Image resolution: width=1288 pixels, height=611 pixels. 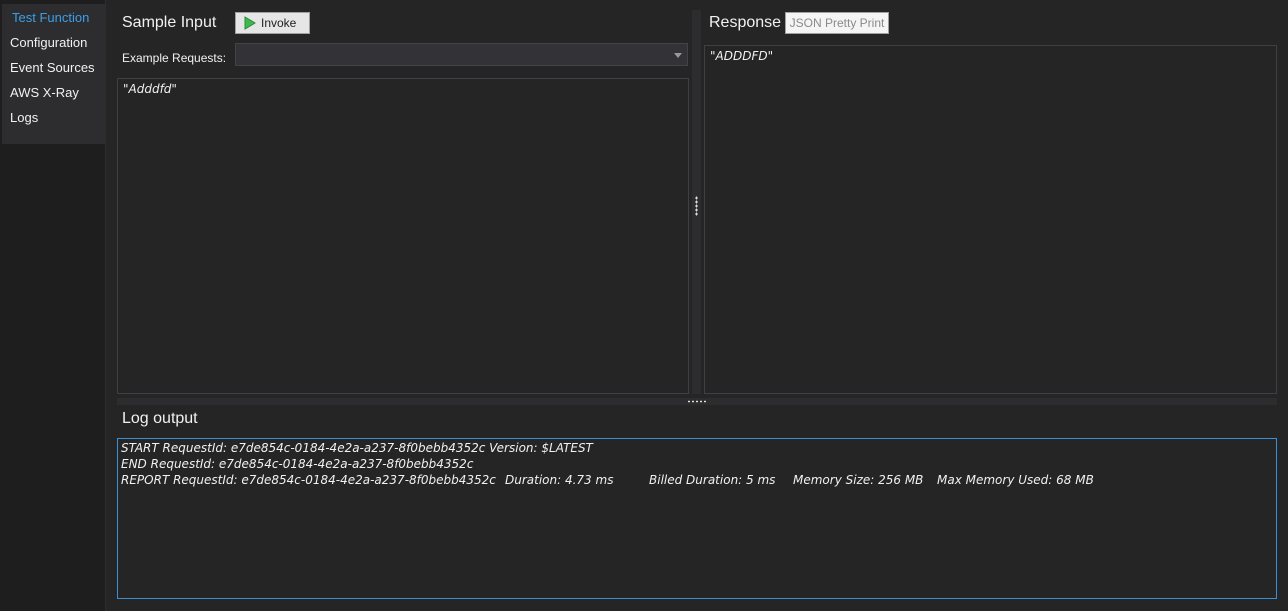 What do you see at coordinates (250, 23) in the screenshot?
I see `play-icon` at bounding box center [250, 23].